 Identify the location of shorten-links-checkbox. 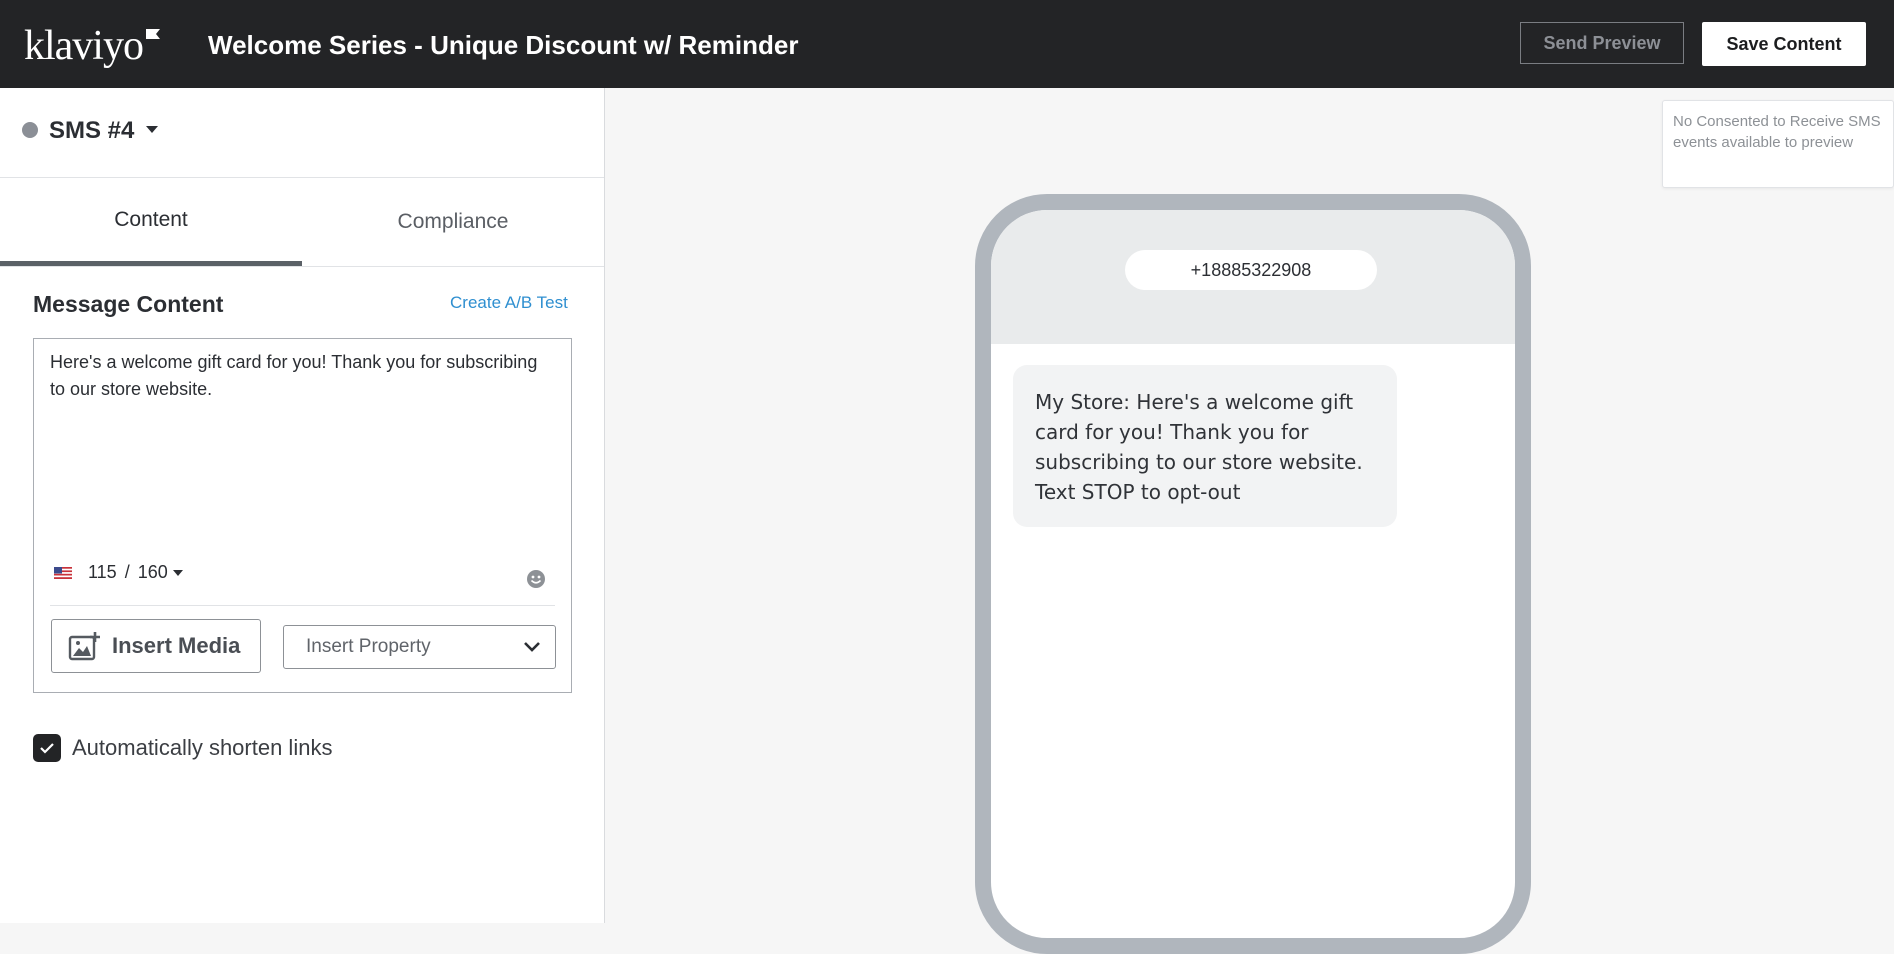
(47, 748).